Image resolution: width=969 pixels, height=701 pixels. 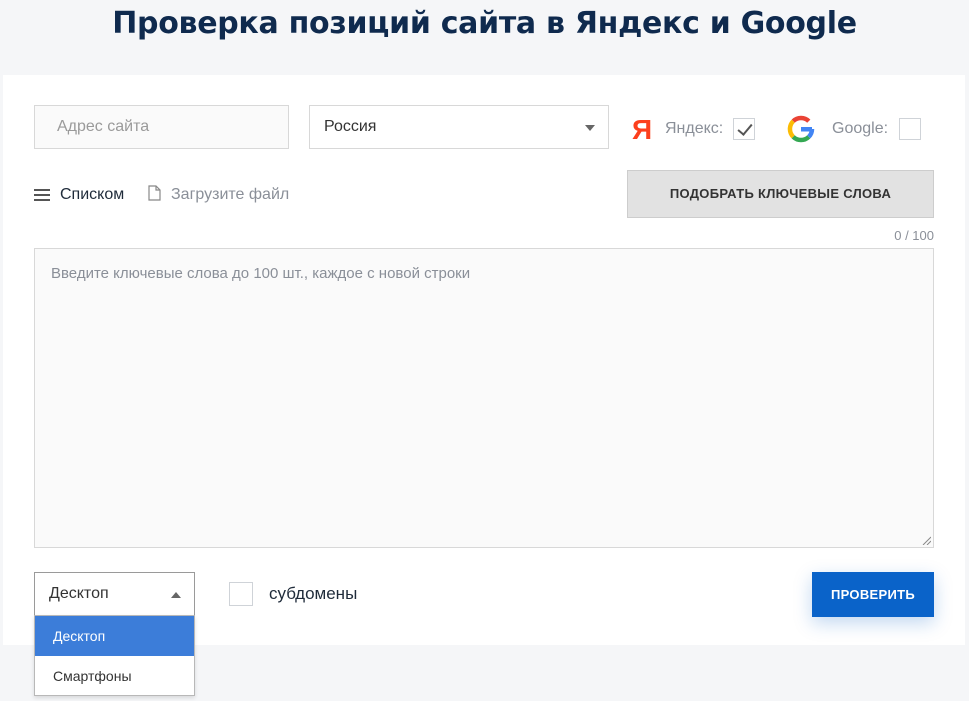 I want to click on yandex-checkbox, so click(x=744, y=129).